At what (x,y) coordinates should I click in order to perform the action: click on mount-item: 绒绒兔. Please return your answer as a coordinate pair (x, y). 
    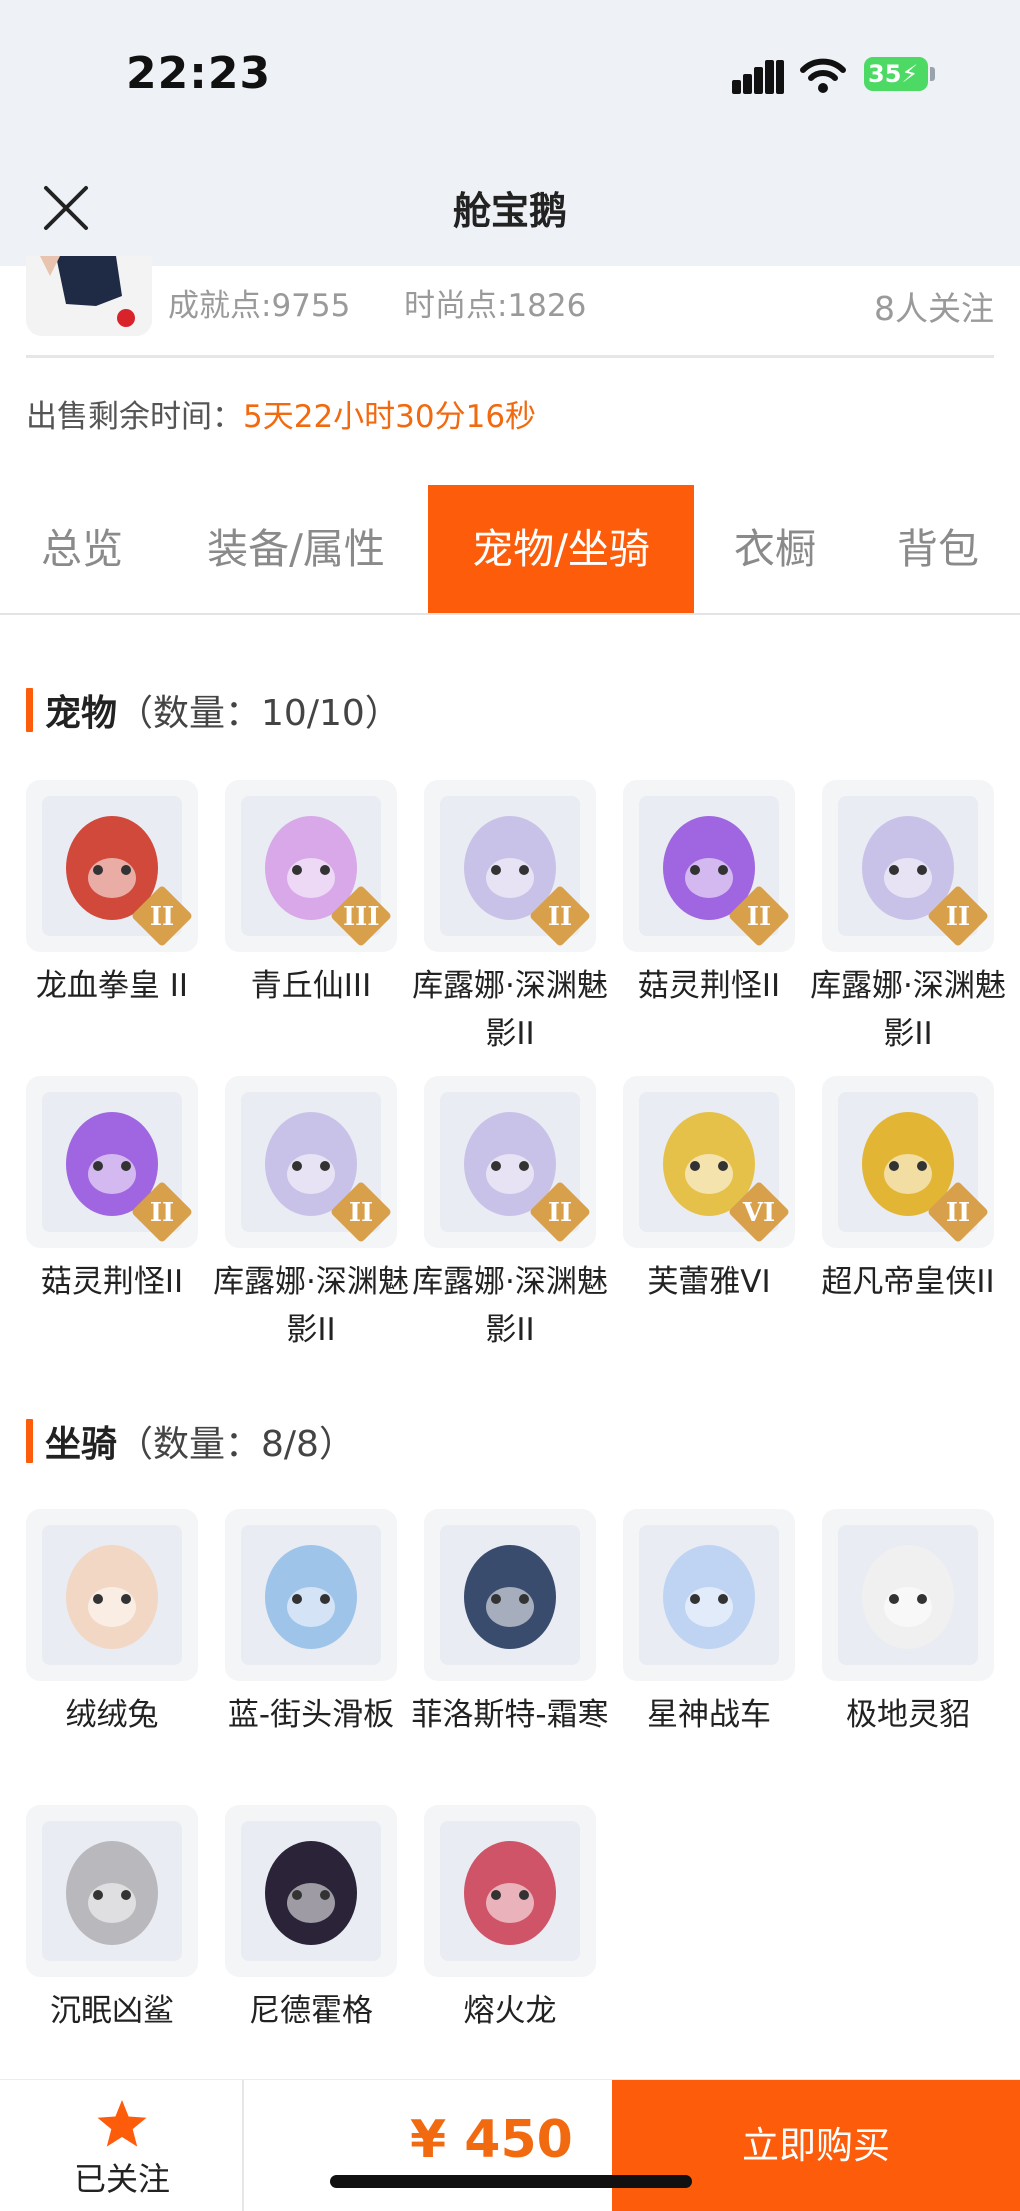
    Looking at the image, I should click on (112, 1624).